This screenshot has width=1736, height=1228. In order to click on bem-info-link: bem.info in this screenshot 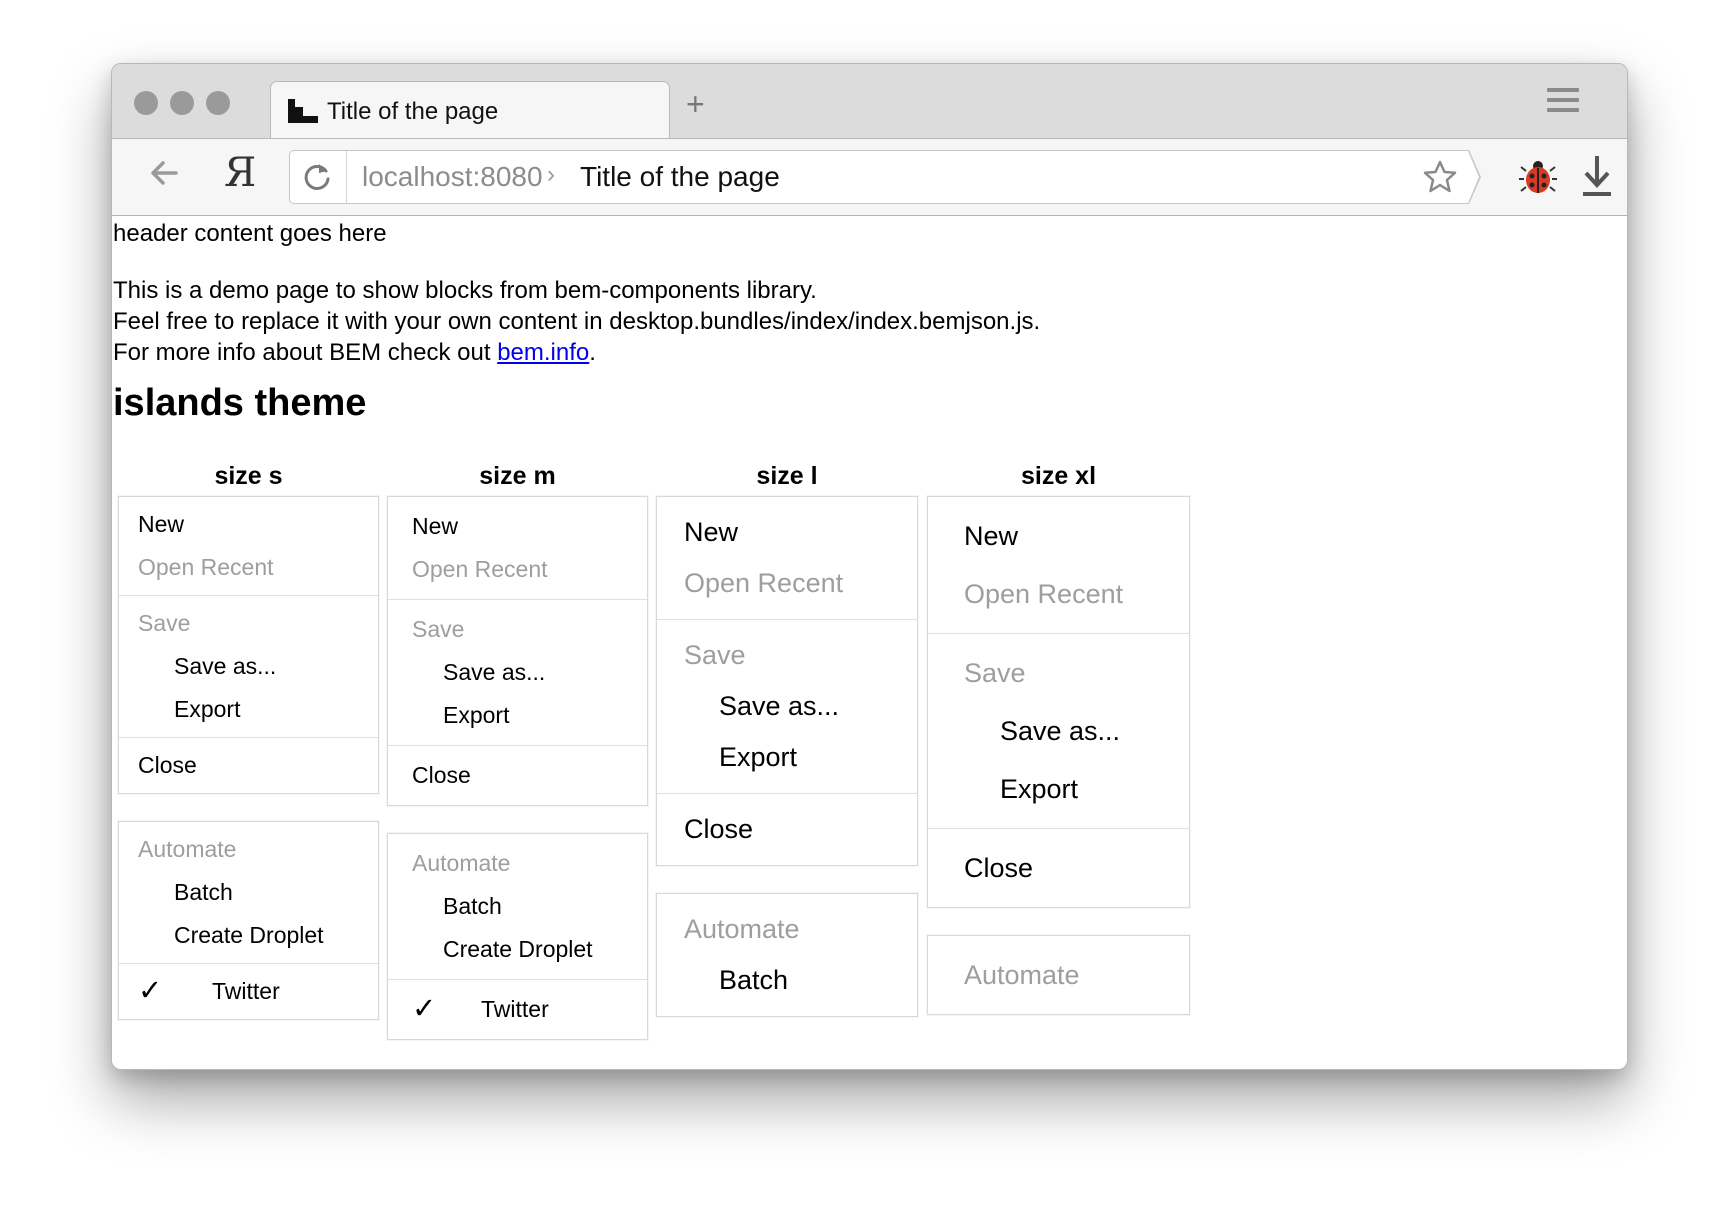, I will do `click(543, 352)`.